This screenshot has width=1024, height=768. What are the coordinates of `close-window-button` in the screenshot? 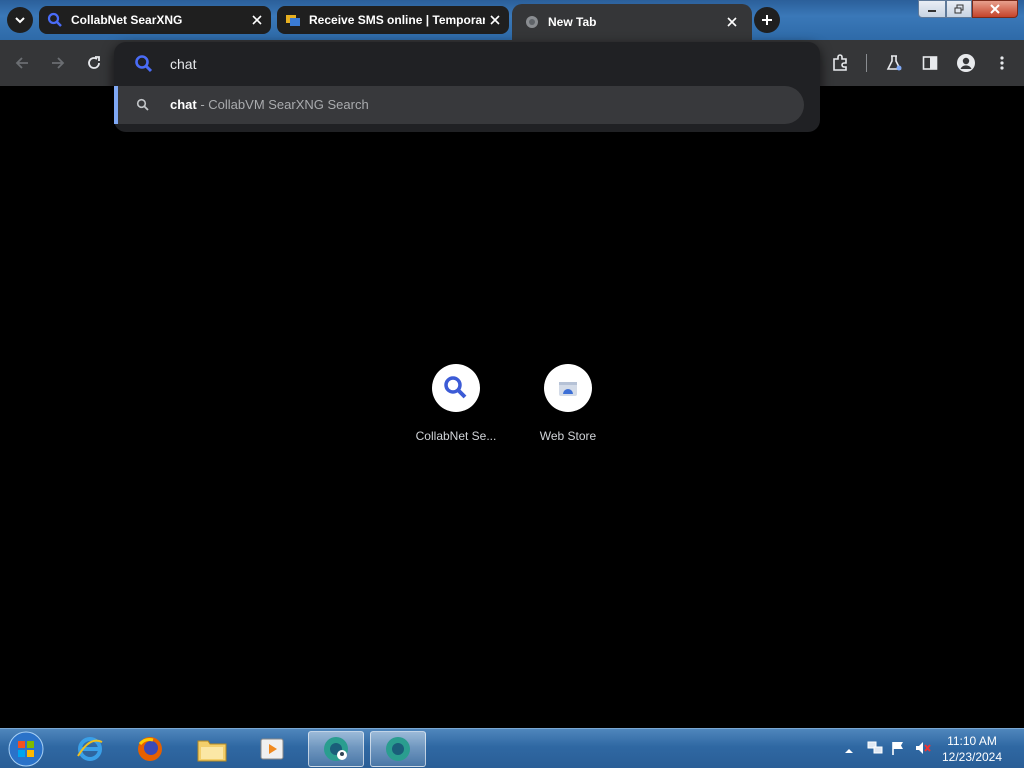 It's located at (995, 9).